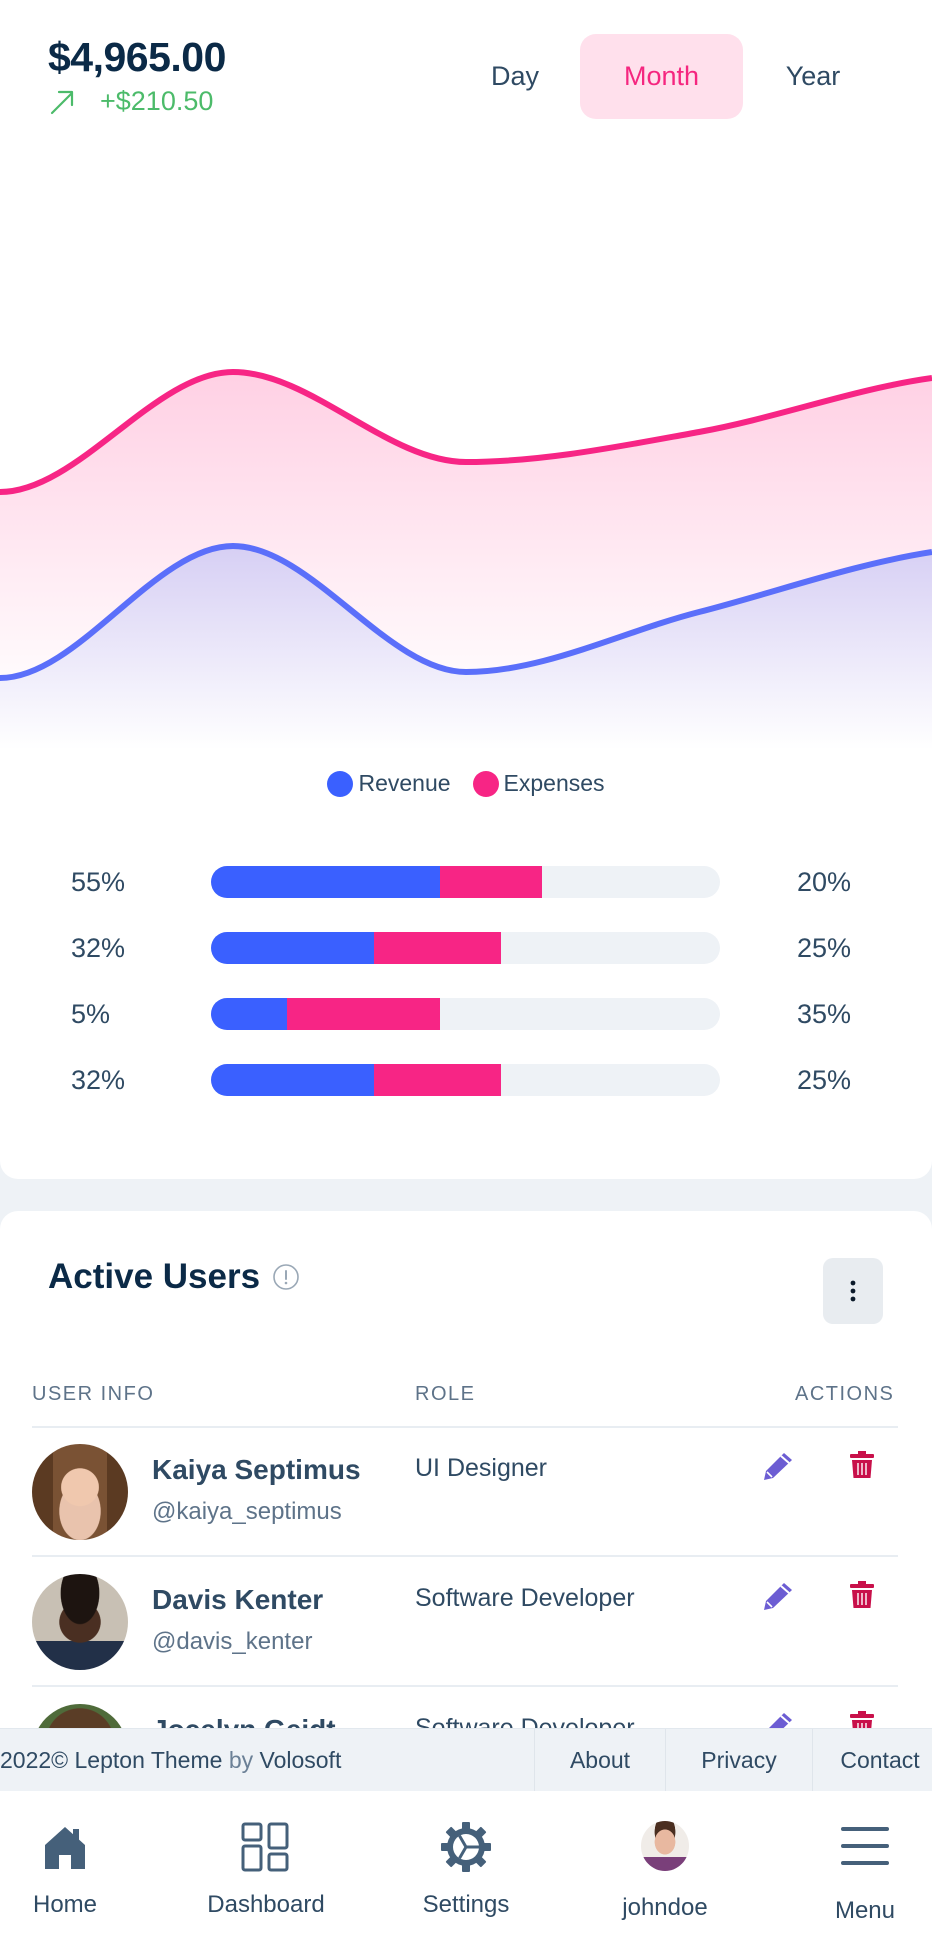 This screenshot has height=1936, width=932. I want to click on nav-dashboard: Dashboard, so click(266, 1863).